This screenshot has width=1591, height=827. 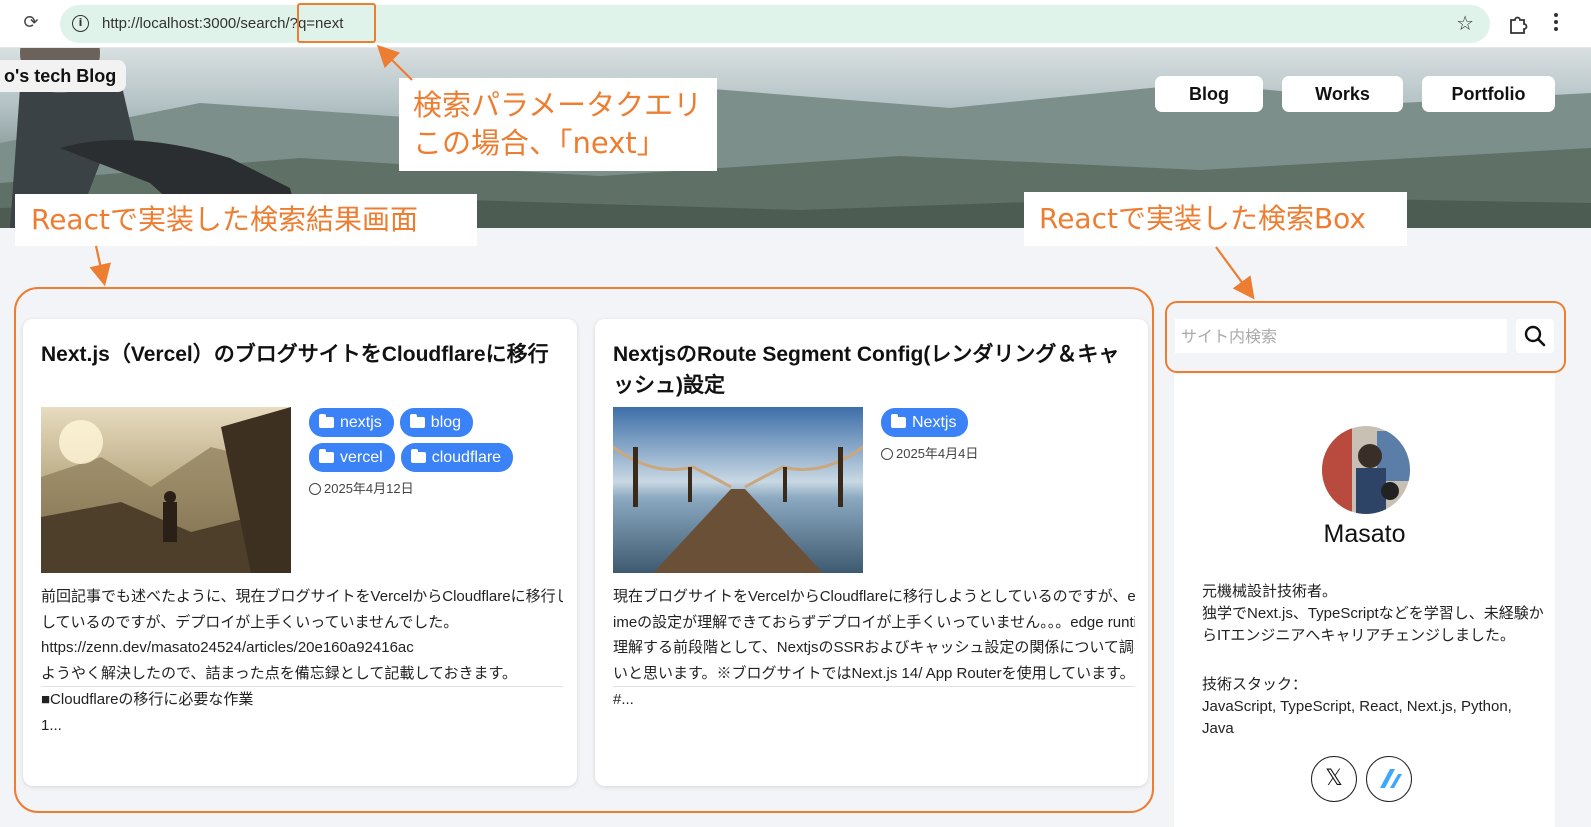 What do you see at coordinates (63, 76) in the screenshot?
I see `site-title: o's tech Blog` at bounding box center [63, 76].